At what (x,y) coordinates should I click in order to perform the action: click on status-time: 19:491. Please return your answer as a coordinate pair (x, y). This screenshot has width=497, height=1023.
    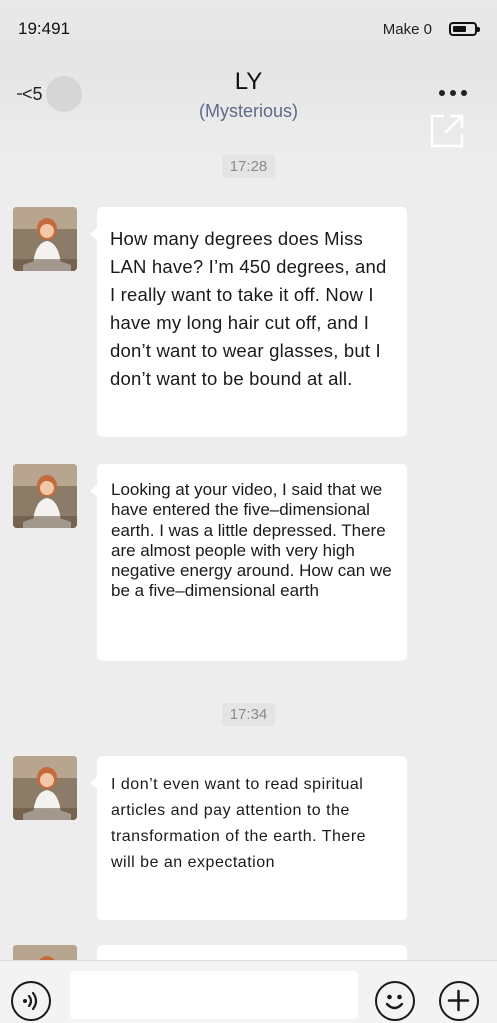
    Looking at the image, I should click on (44, 28).